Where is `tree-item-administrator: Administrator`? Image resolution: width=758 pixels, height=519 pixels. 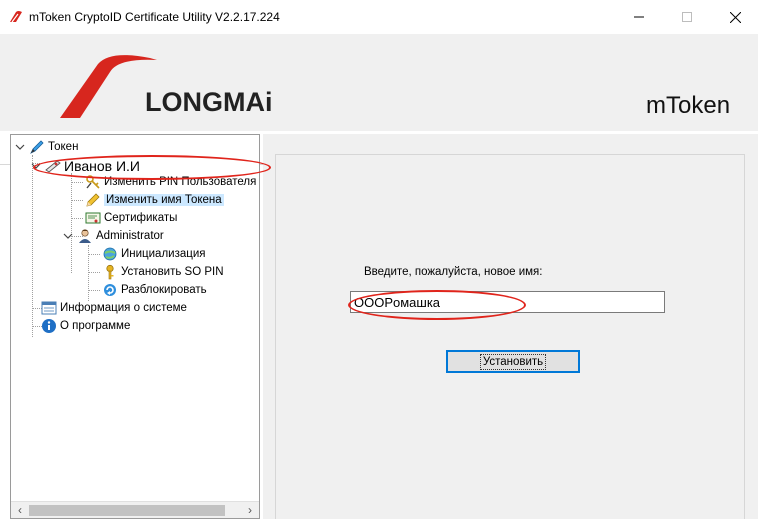 tree-item-administrator: Administrator is located at coordinates (113, 236).